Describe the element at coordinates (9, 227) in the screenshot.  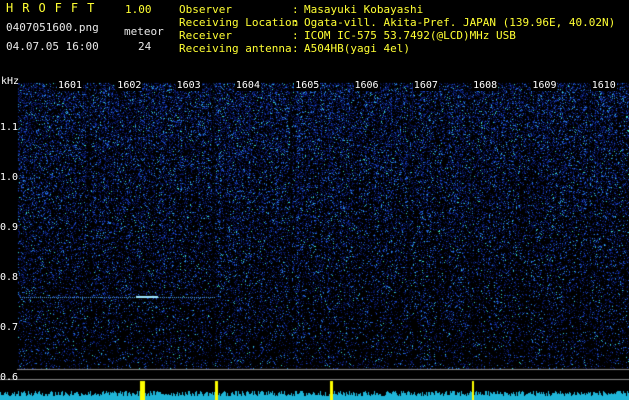
I see `frequency-tick-label: 0.9` at that location.